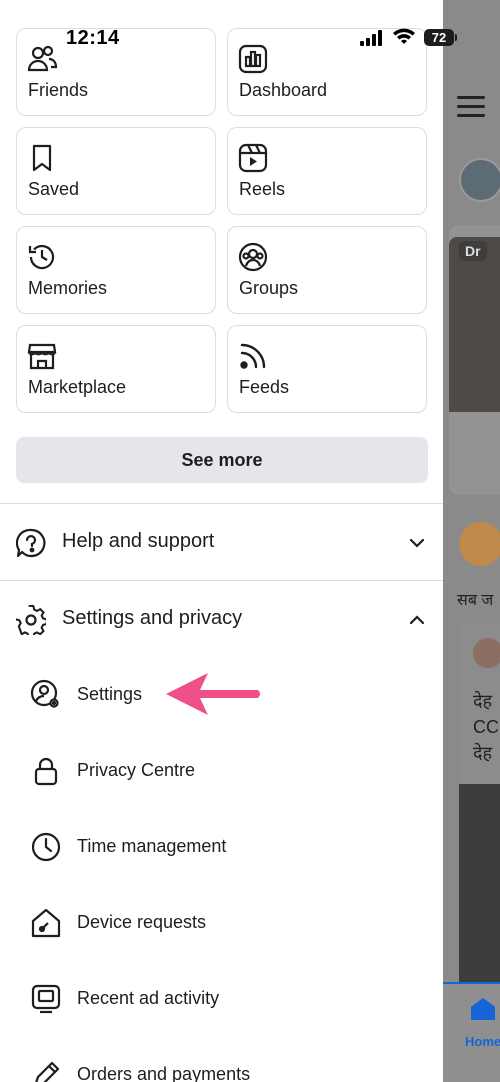  I want to click on shortcut-marketplace: Marketplace, so click(116, 369).